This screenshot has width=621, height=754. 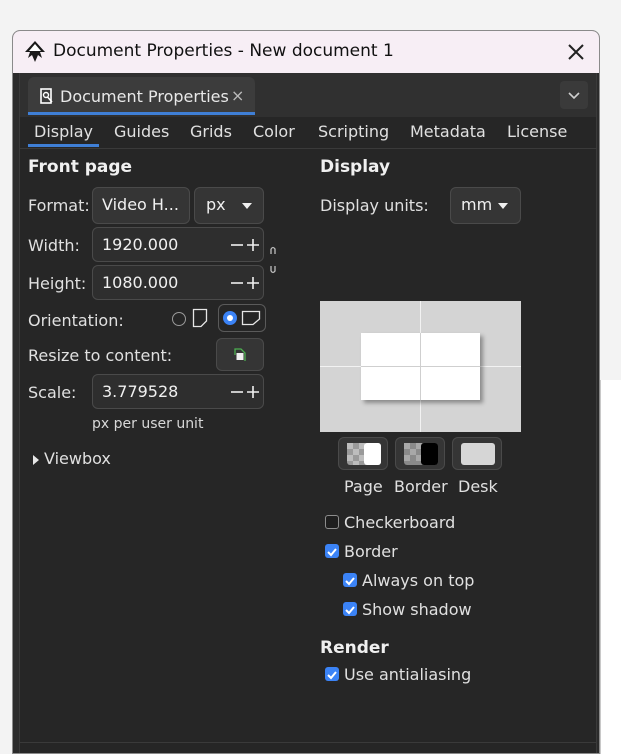 I want to click on height-input: 1080.000, so click(x=178, y=282).